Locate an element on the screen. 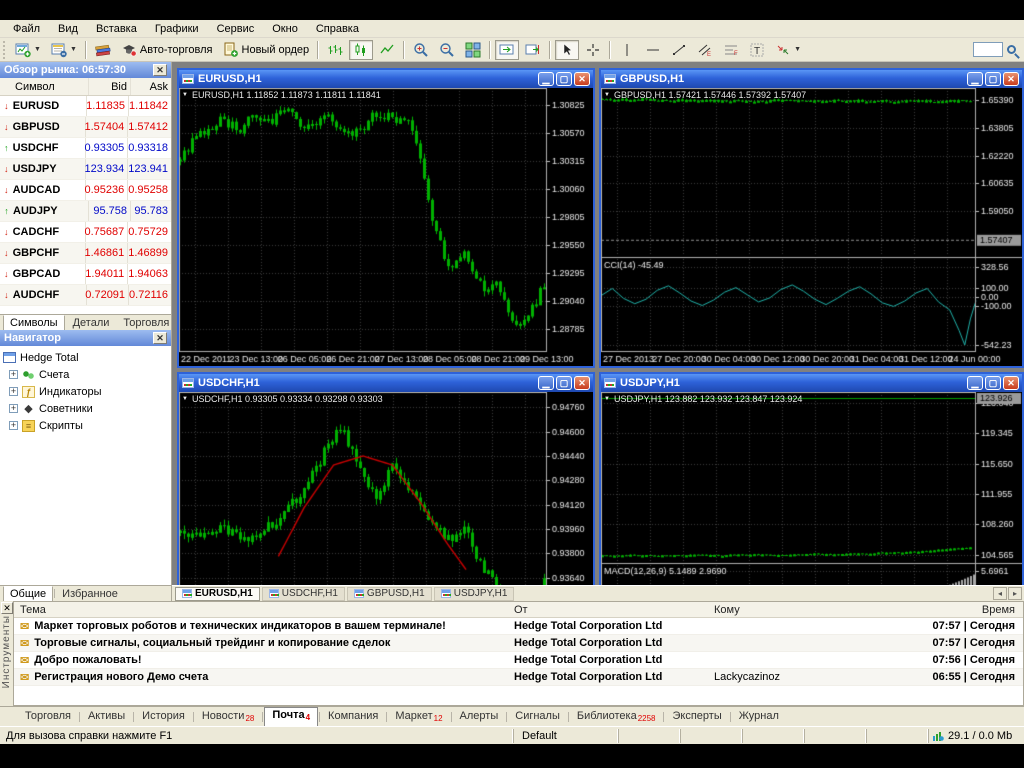 Image resolution: width=1024 pixels, height=768 pixels. chart-tab-usdchf-h1: USDCHF,H1 is located at coordinates (303, 593).